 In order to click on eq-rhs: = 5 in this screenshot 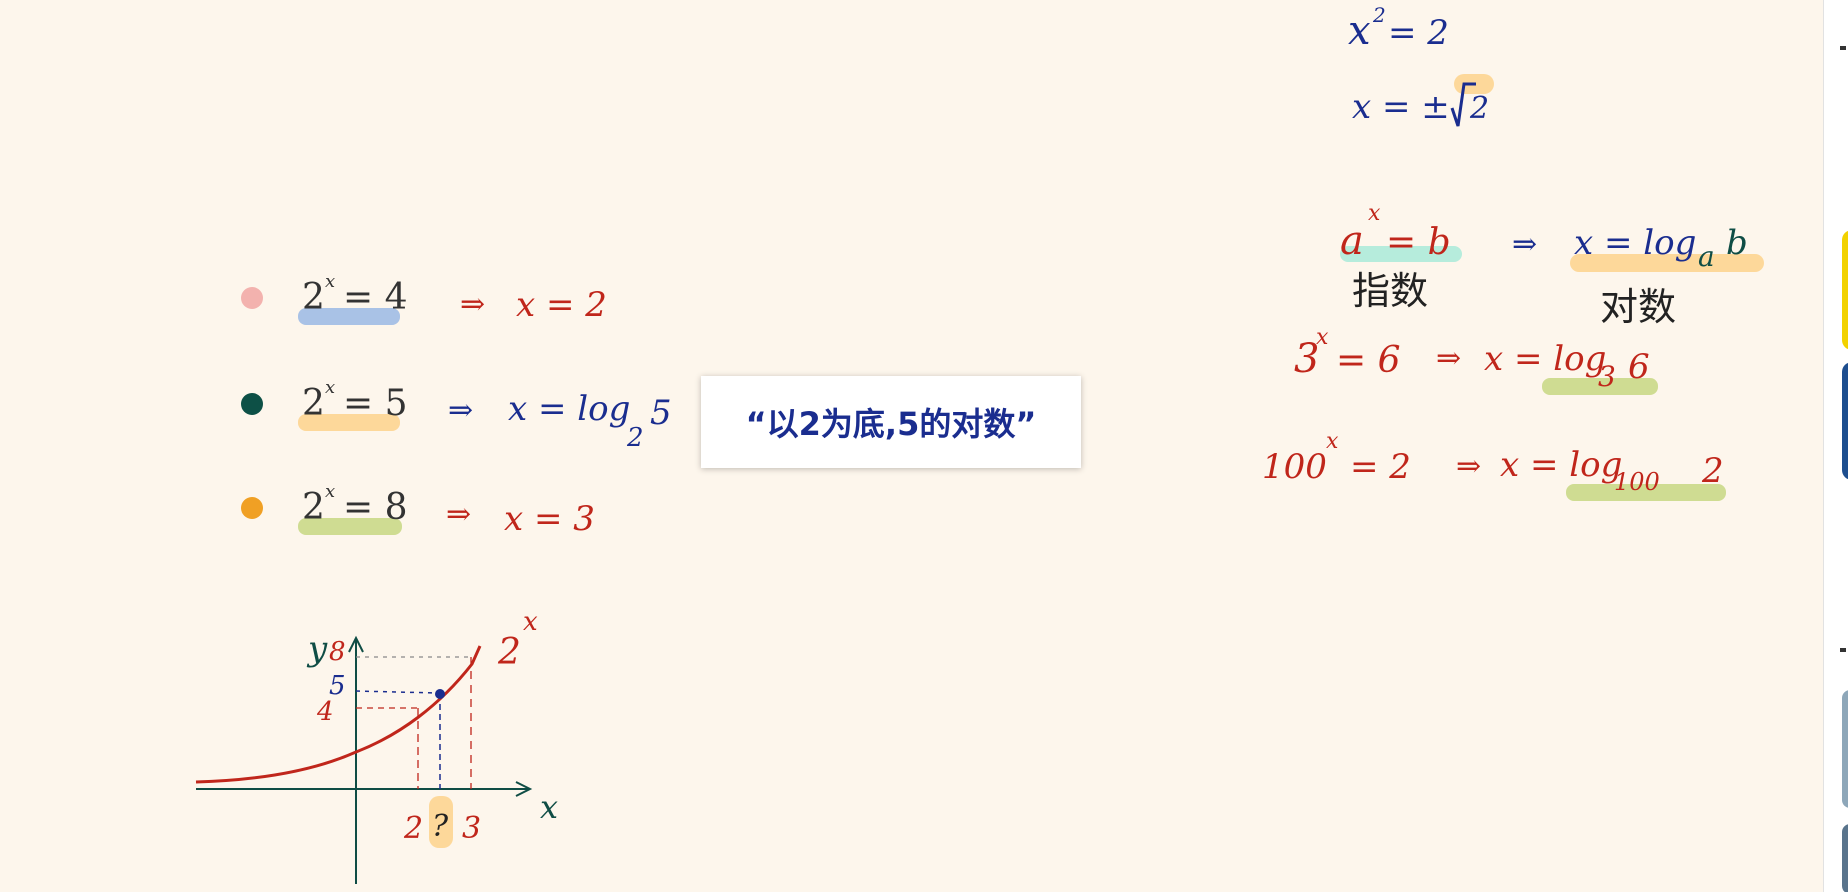, I will do `click(375, 403)`.